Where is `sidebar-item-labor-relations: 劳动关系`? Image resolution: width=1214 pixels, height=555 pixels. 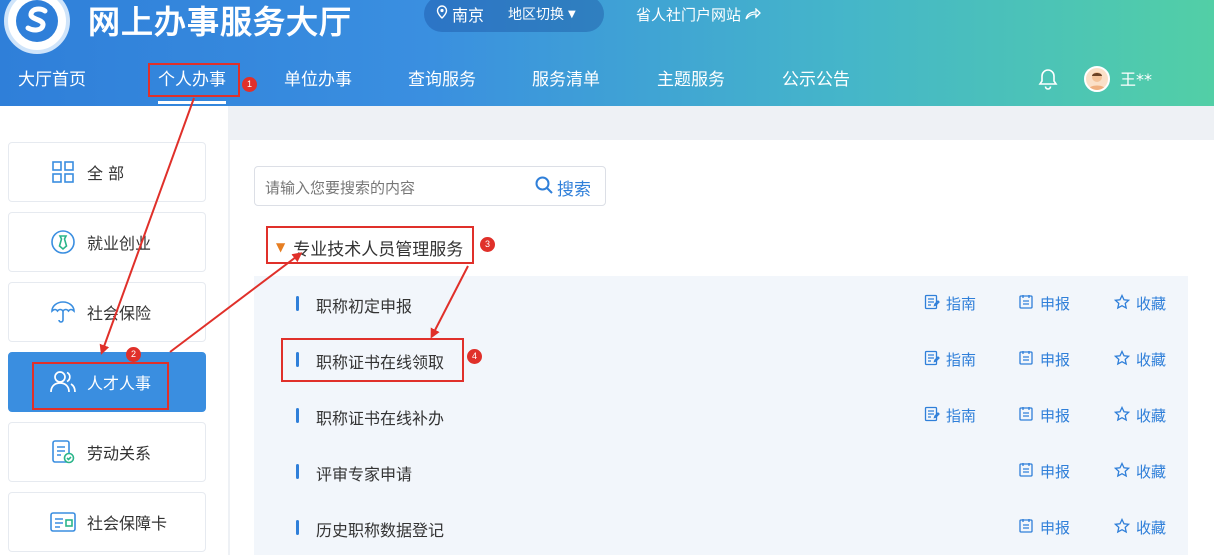 sidebar-item-labor-relations: 劳动关系 is located at coordinates (107, 452).